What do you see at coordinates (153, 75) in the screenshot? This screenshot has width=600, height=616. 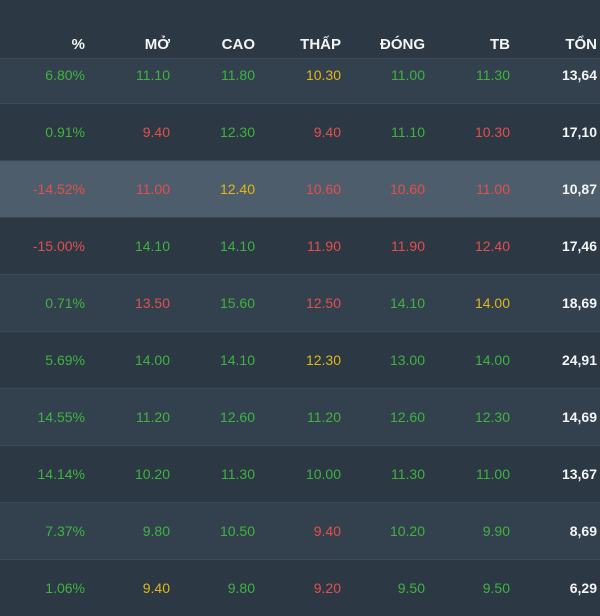 I see `open-price-cell: 11.10` at bounding box center [153, 75].